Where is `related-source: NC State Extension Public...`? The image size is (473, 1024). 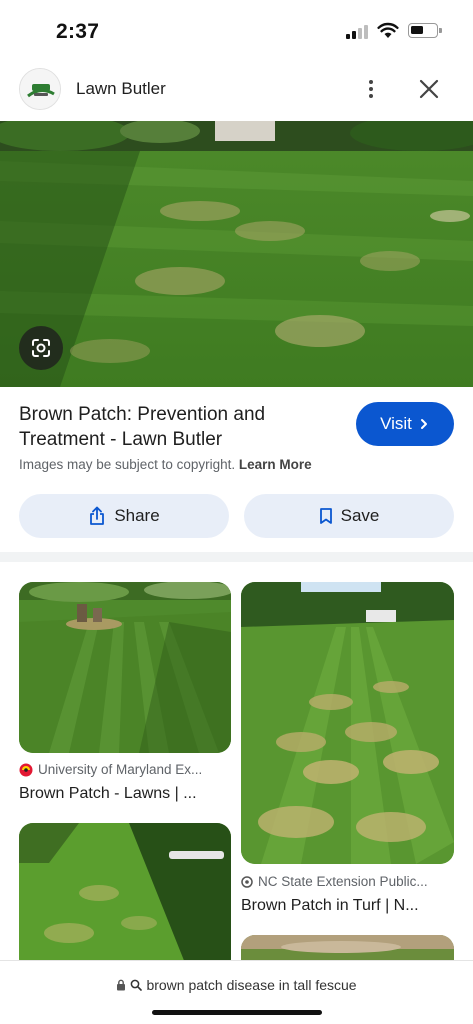
related-source: NC State Extension Public... is located at coordinates (334, 881).